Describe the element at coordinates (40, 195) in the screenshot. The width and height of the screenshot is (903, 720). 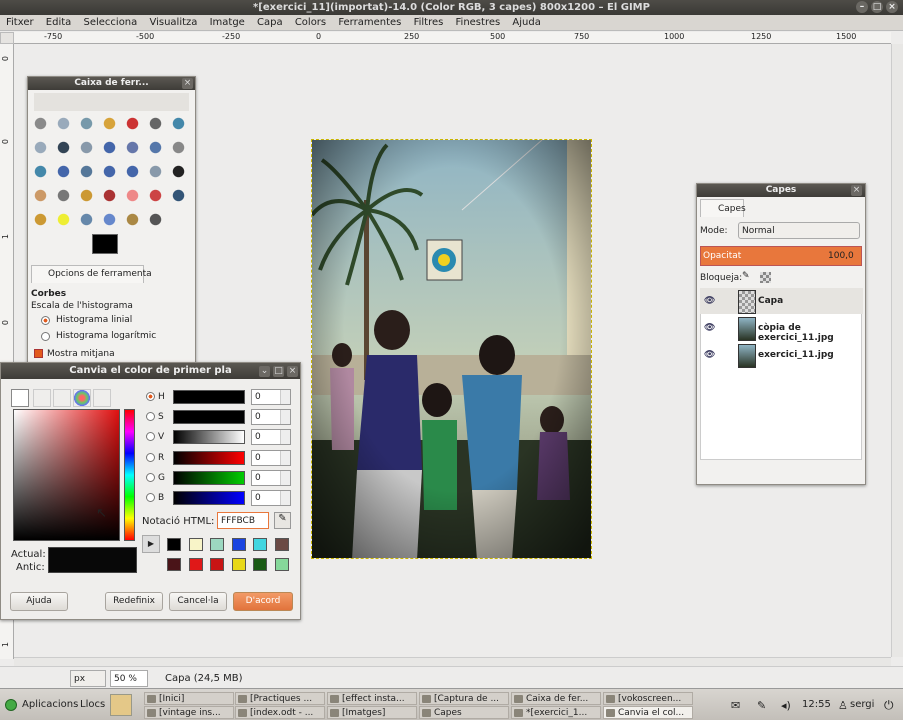
I see `bucket-fill-icon` at that location.